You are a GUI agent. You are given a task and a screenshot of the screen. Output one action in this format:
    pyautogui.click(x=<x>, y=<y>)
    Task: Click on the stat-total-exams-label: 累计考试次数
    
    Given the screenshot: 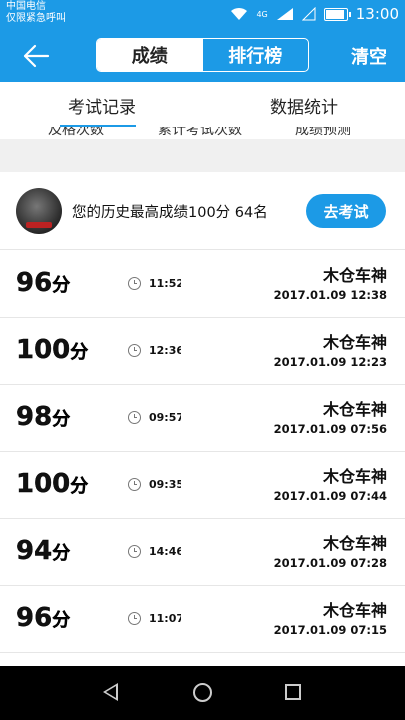 What is the action you would take?
    pyautogui.click(x=200, y=132)
    